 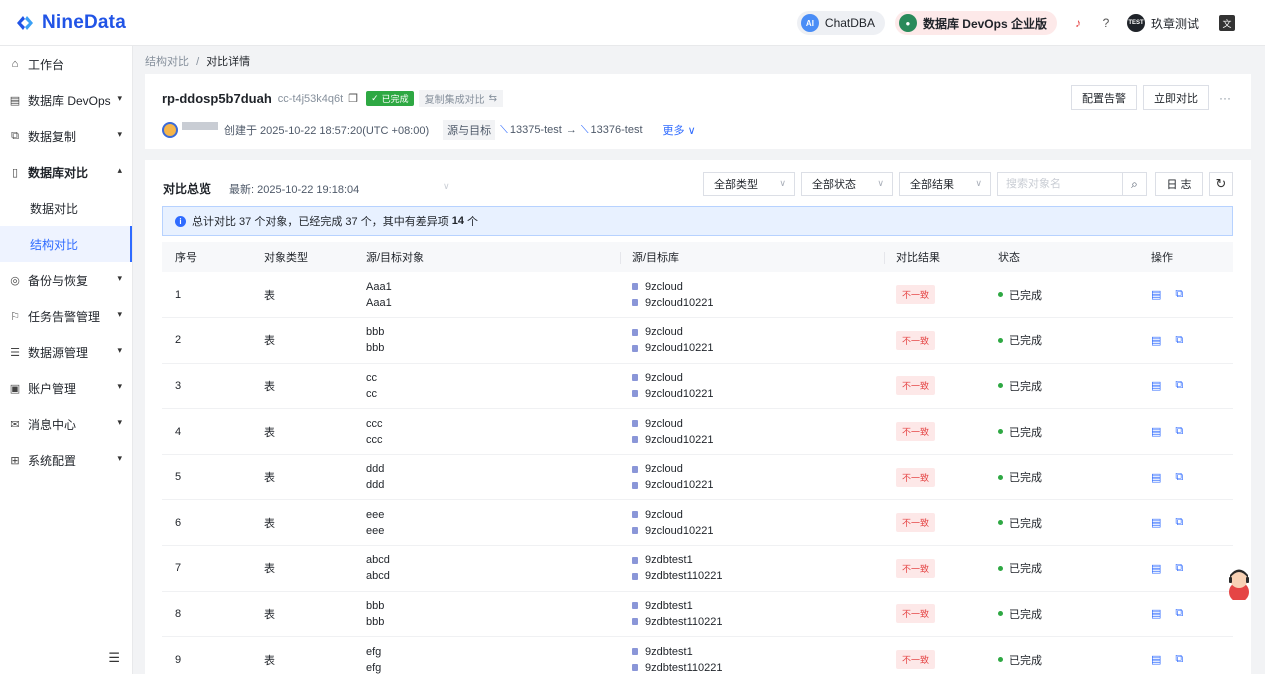 What do you see at coordinates (66, 352) in the screenshot?
I see `sidebar-item-datasource: ☰ 数据源管理 ▾` at bounding box center [66, 352].